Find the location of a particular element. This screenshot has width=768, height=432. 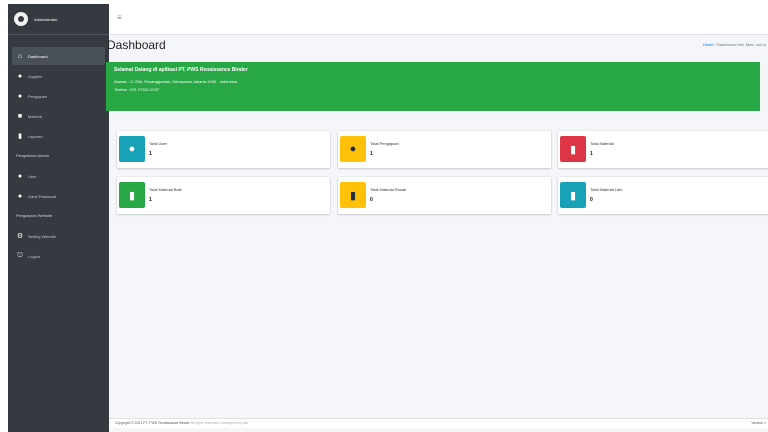

box-icon: ■ is located at coordinates (20, 116).